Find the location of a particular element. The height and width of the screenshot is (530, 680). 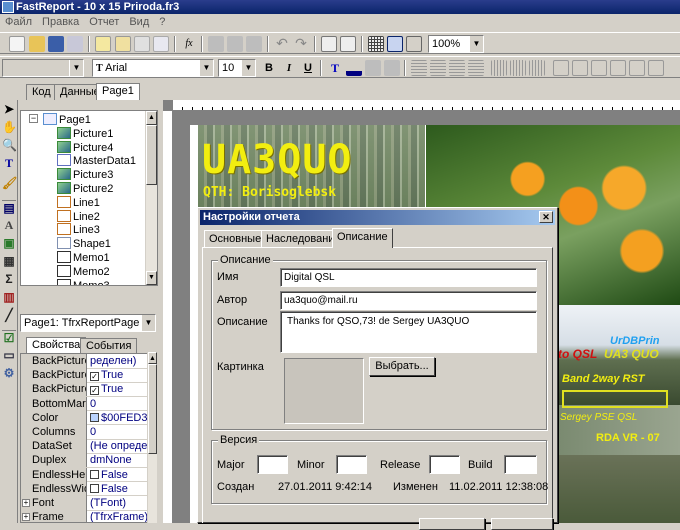

align-right-icon is located at coordinates (457, 68).